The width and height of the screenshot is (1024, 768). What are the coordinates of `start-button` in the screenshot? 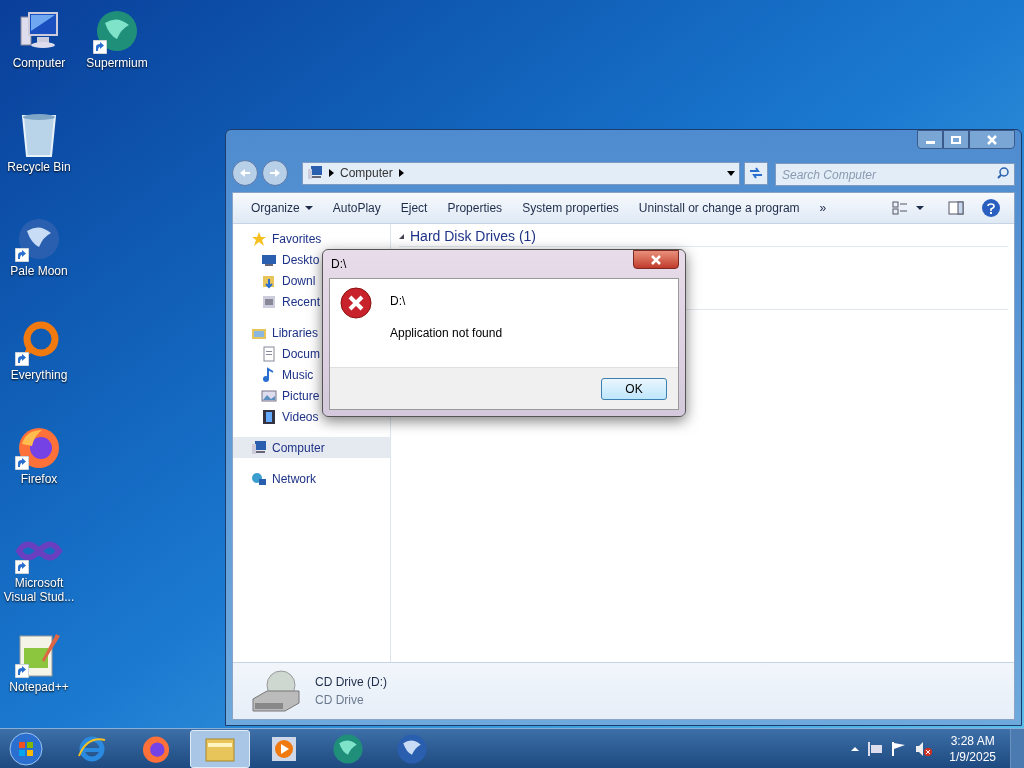 It's located at (26, 748).